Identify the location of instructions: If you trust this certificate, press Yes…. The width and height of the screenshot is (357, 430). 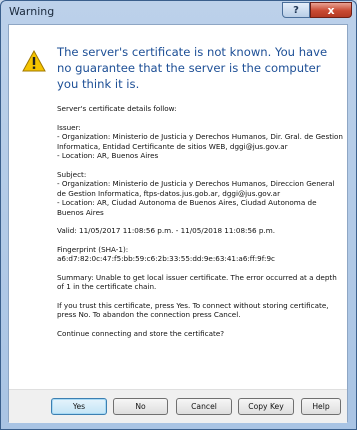
(193, 310).